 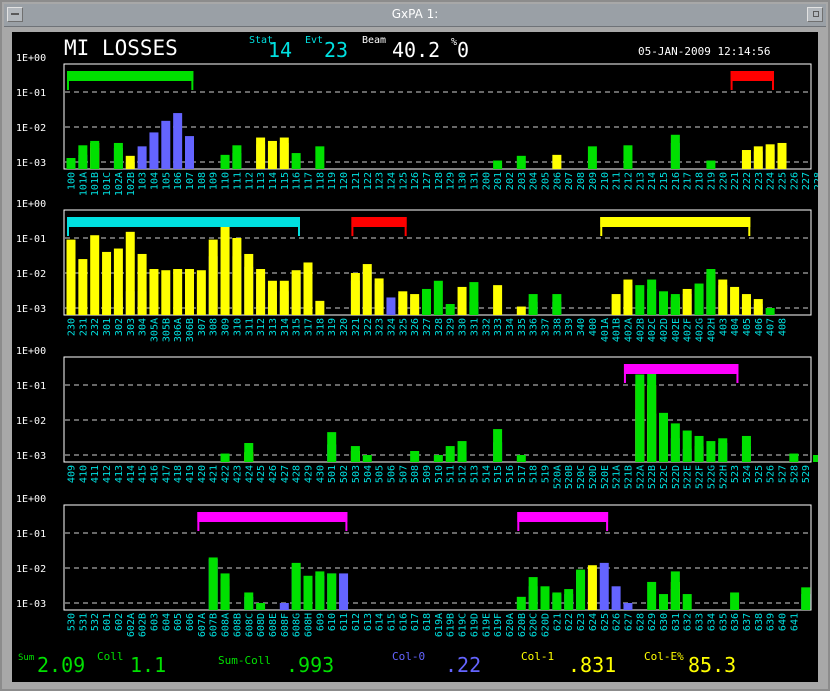 What do you see at coordinates (332, 474) in the screenshot?
I see `x-tick-label: 501` at bounding box center [332, 474].